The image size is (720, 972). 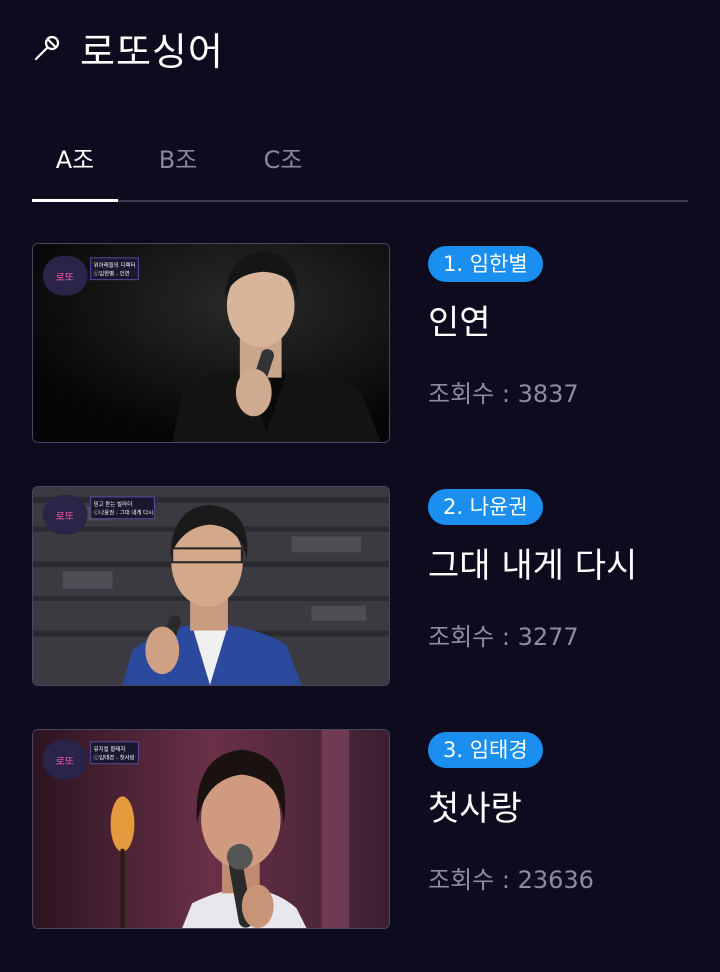 I want to click on thumbnail-caption-top: 위아래들의 디렉터, so click(x=115, y=265).